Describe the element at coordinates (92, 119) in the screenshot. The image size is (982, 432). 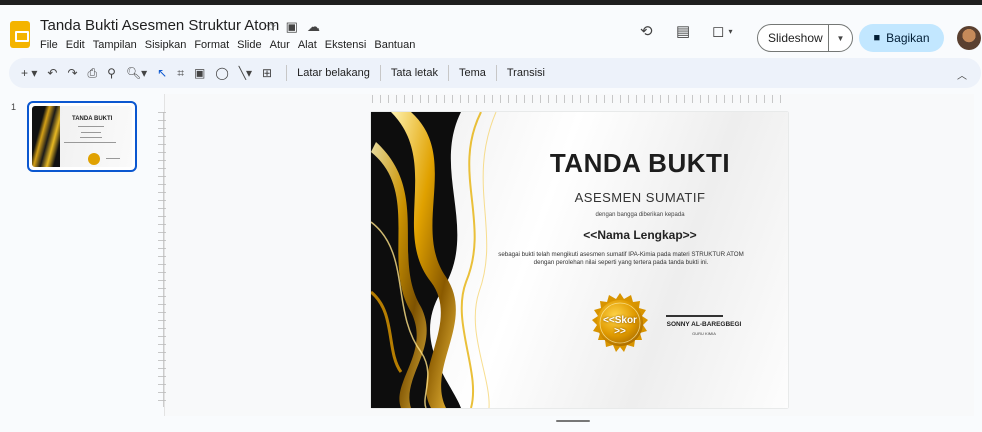
I see `thumbnail-title: TANDA BUKTI` at that location.